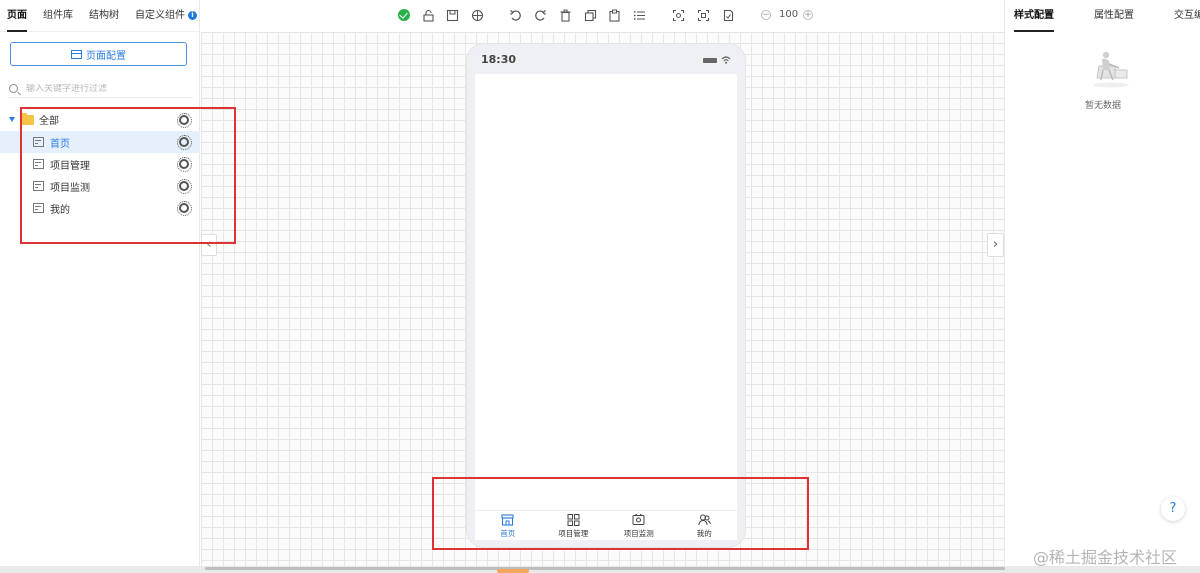 The width and height of the screenshot is (1200, 573). Describe the element at coordinates (76, 54) in the screenshot. I see `page-config-icon` at that location.